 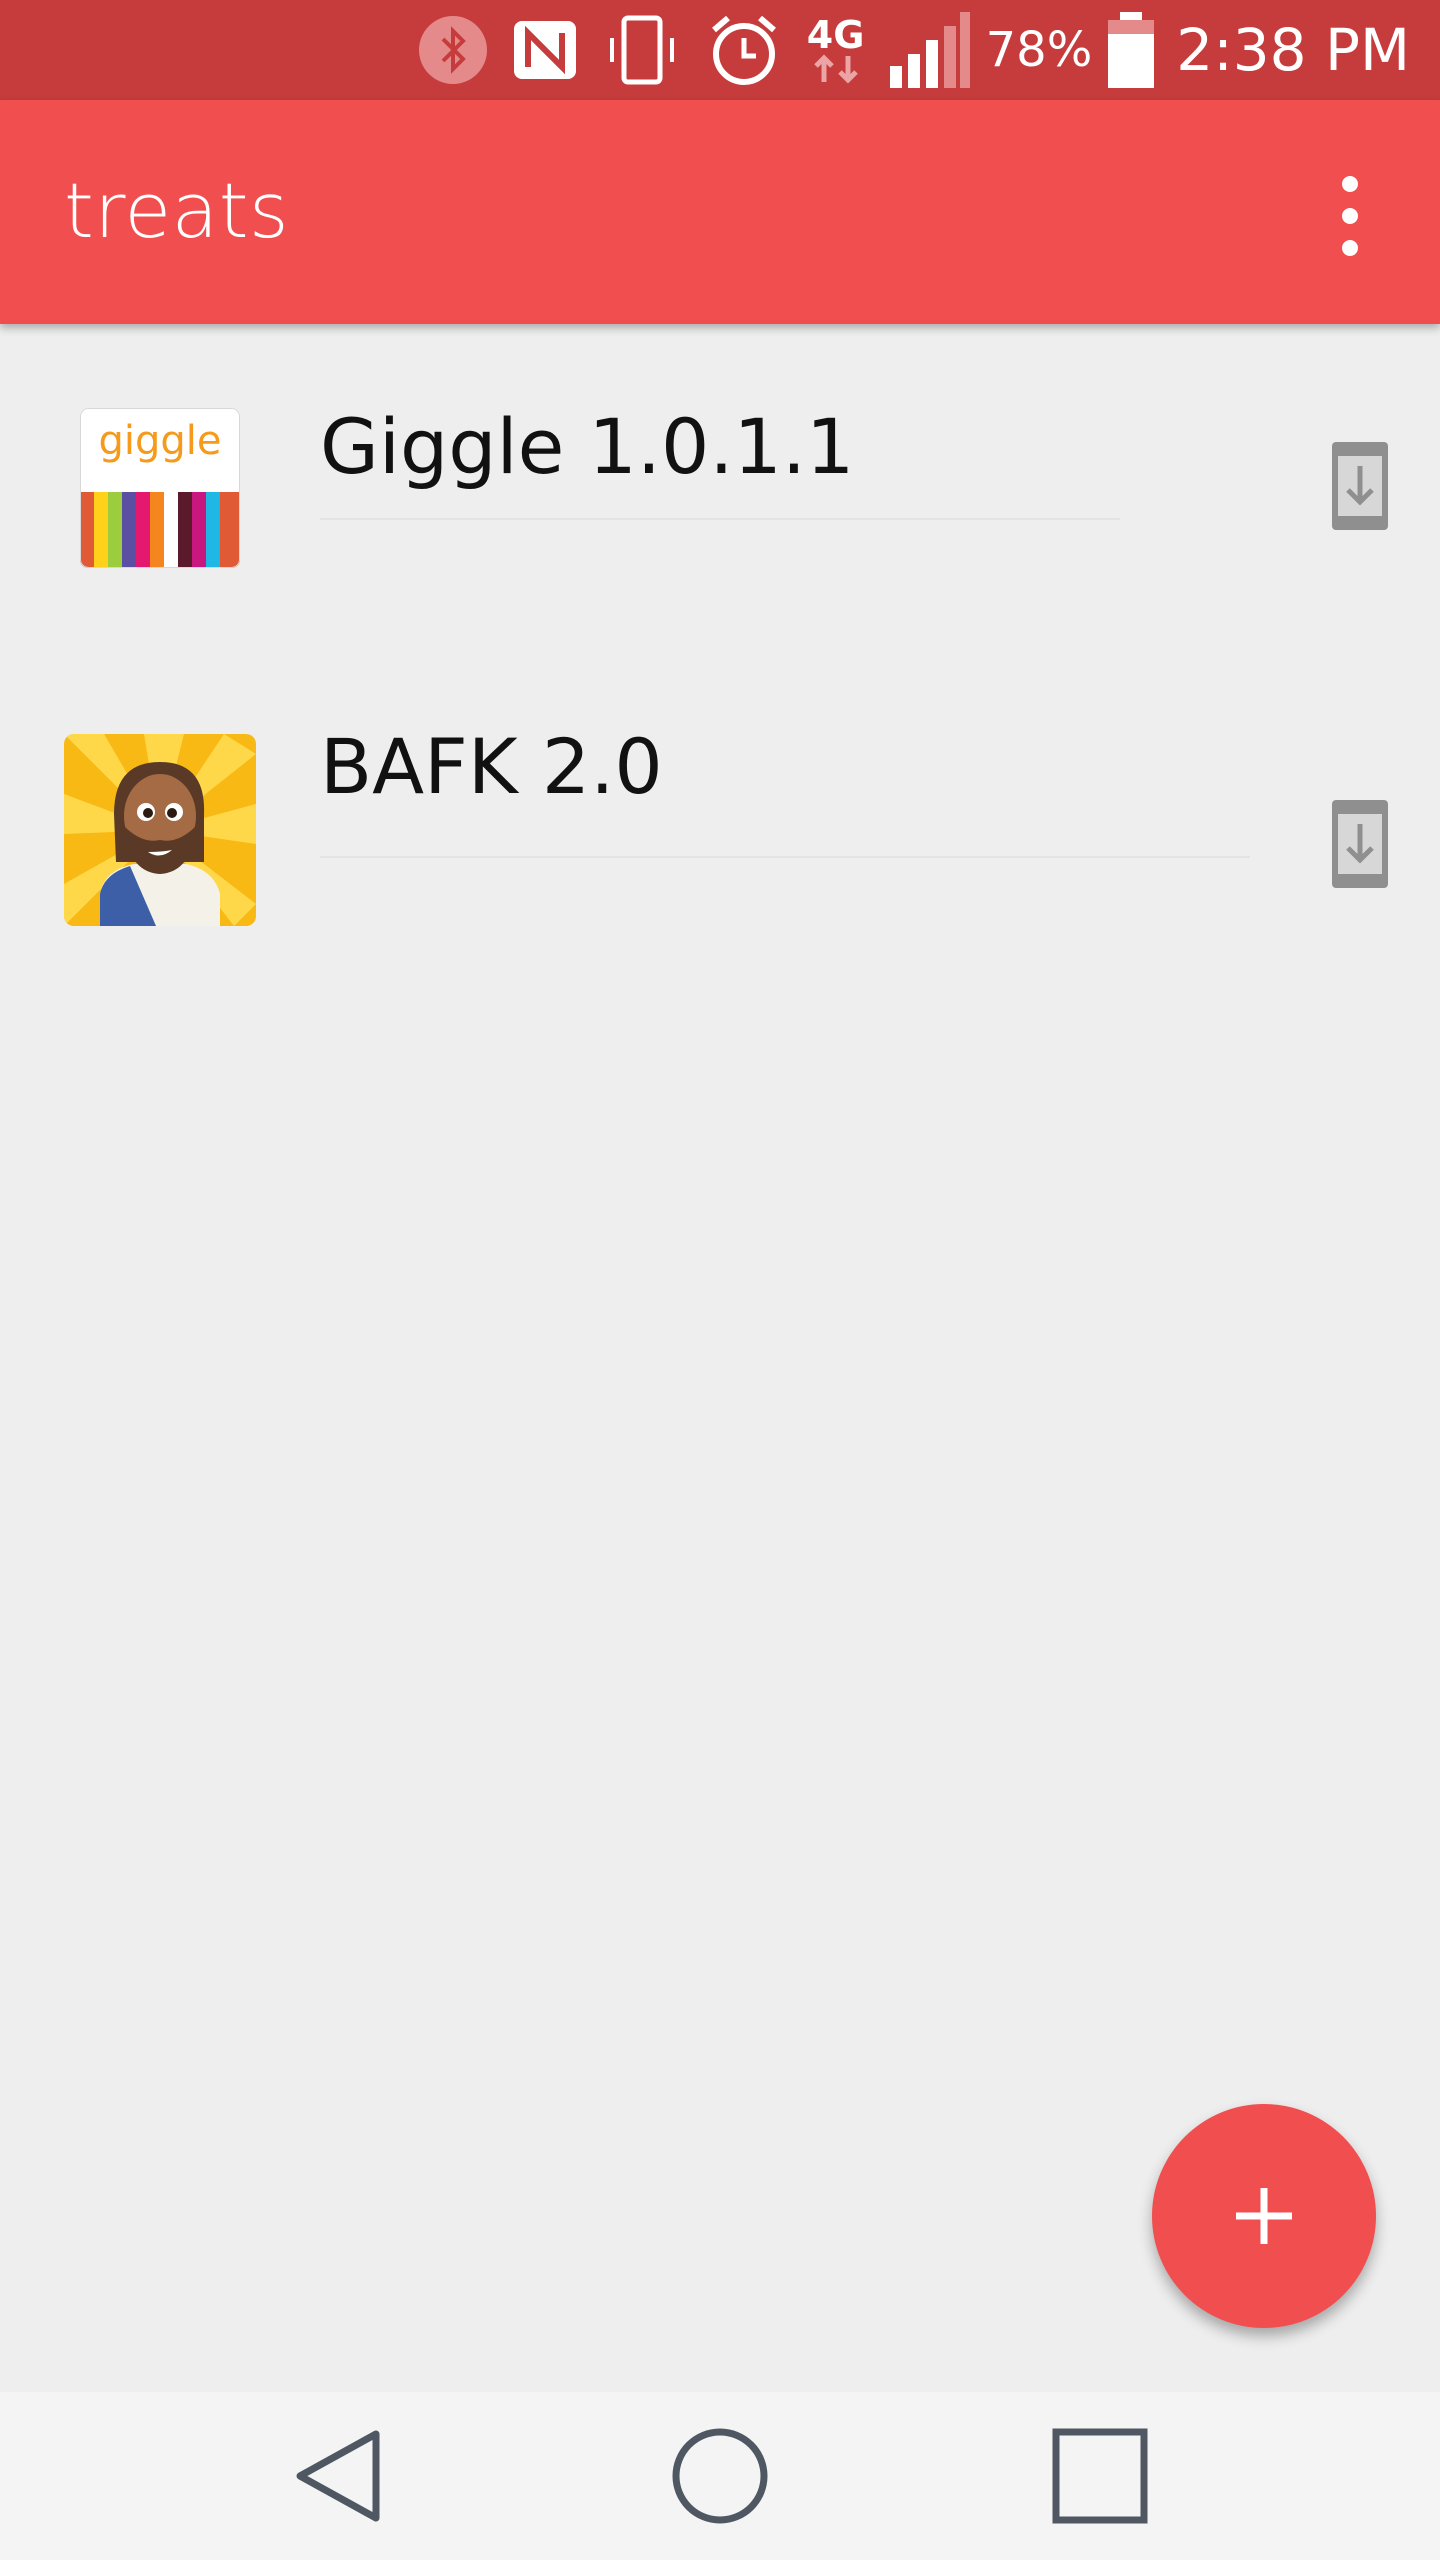 I want to click on list-item: giggle Giggle 1.0.1.1, so click(x=720, y=484).